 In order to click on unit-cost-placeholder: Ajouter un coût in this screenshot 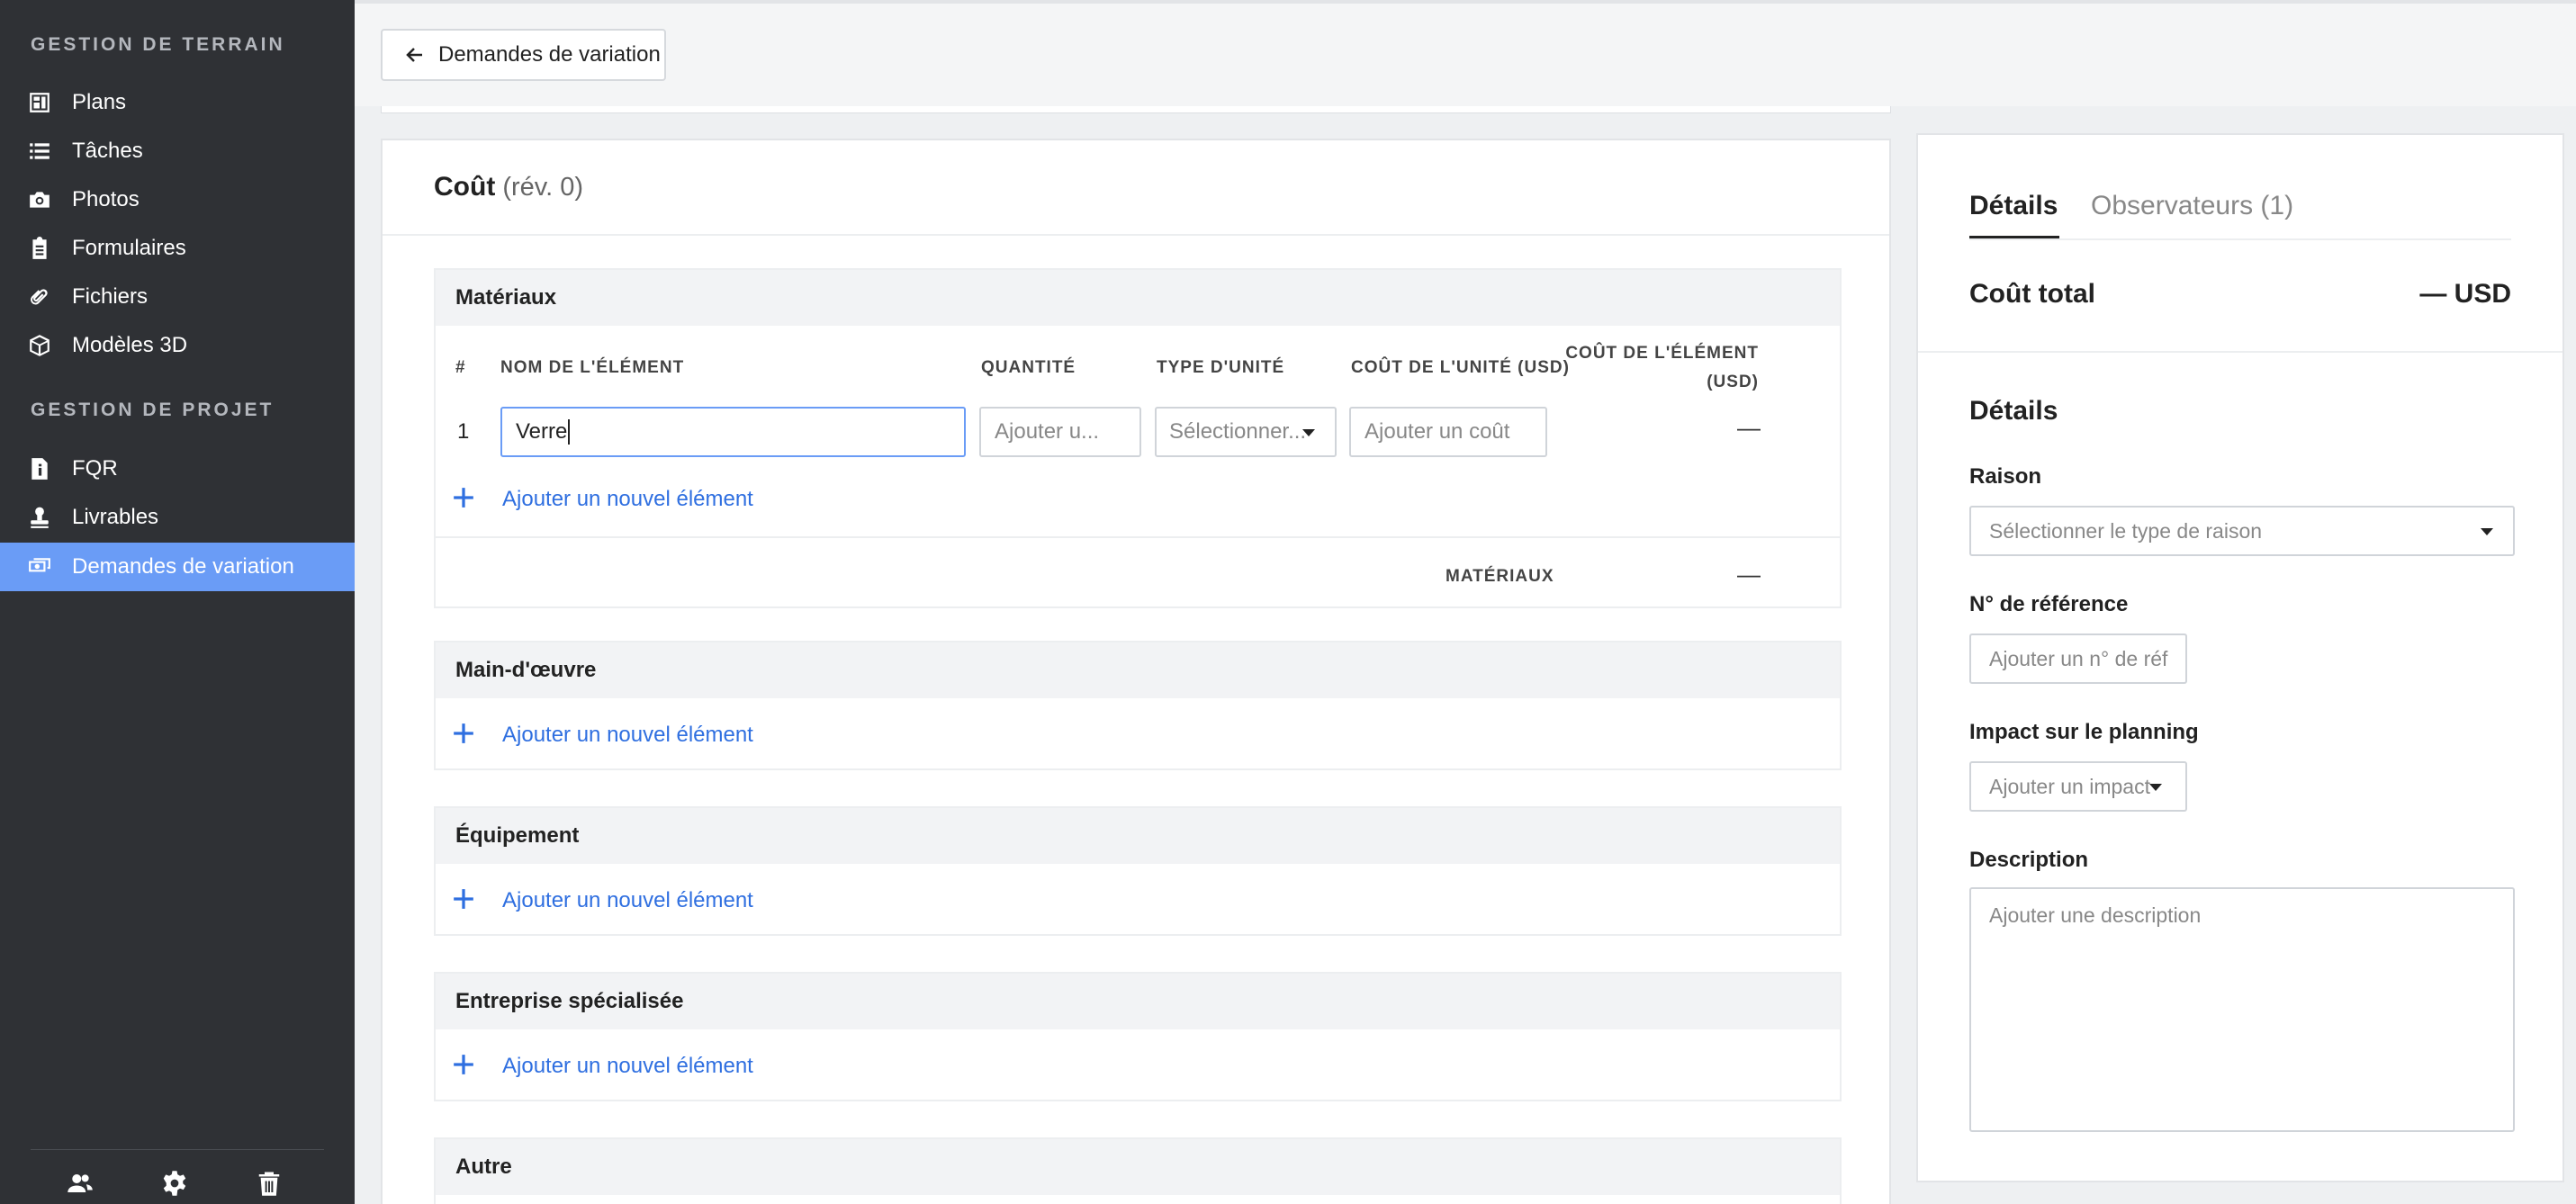, I will do `click(1437, 431)`.